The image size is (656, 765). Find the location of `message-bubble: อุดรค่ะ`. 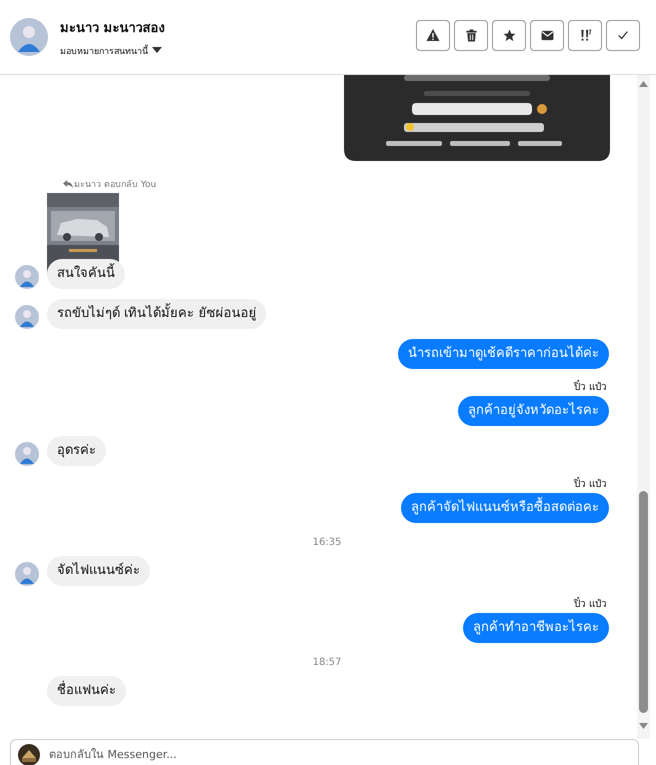

message-bubble: อุดรค่ะ is located at coordinates (76, 451).